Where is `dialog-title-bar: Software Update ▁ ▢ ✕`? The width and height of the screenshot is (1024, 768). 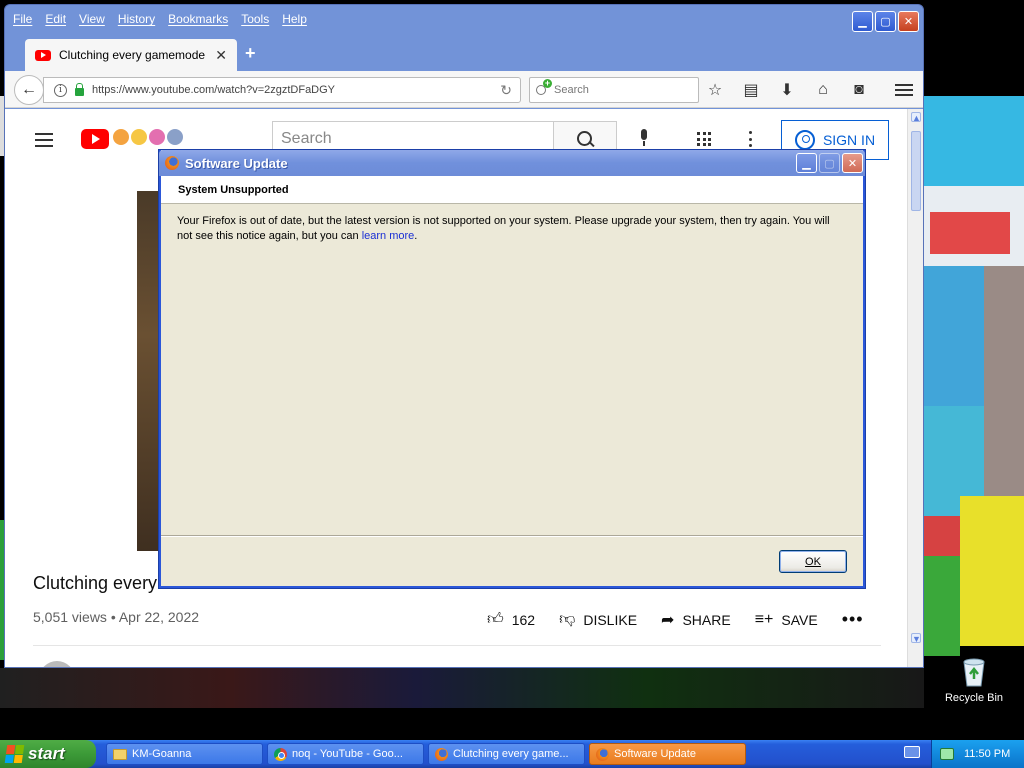 dialog-title-bar: Software Update ▁ ▢ ✕ is located at coordinates (512, 163).